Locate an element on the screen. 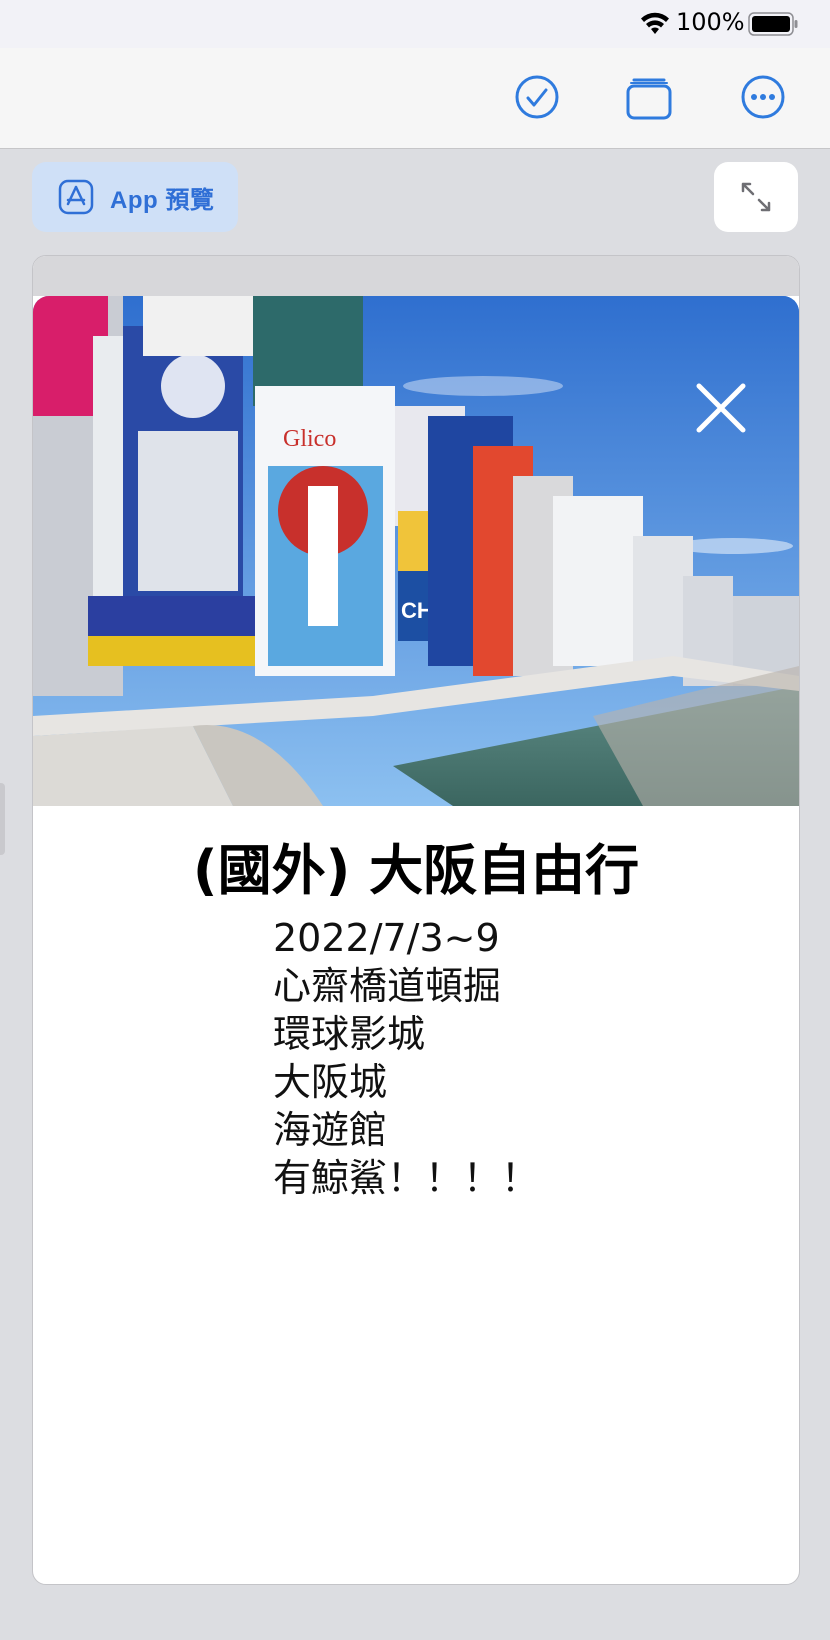  app-preview-button: App 預覽 is located at coordinates (135, 197).